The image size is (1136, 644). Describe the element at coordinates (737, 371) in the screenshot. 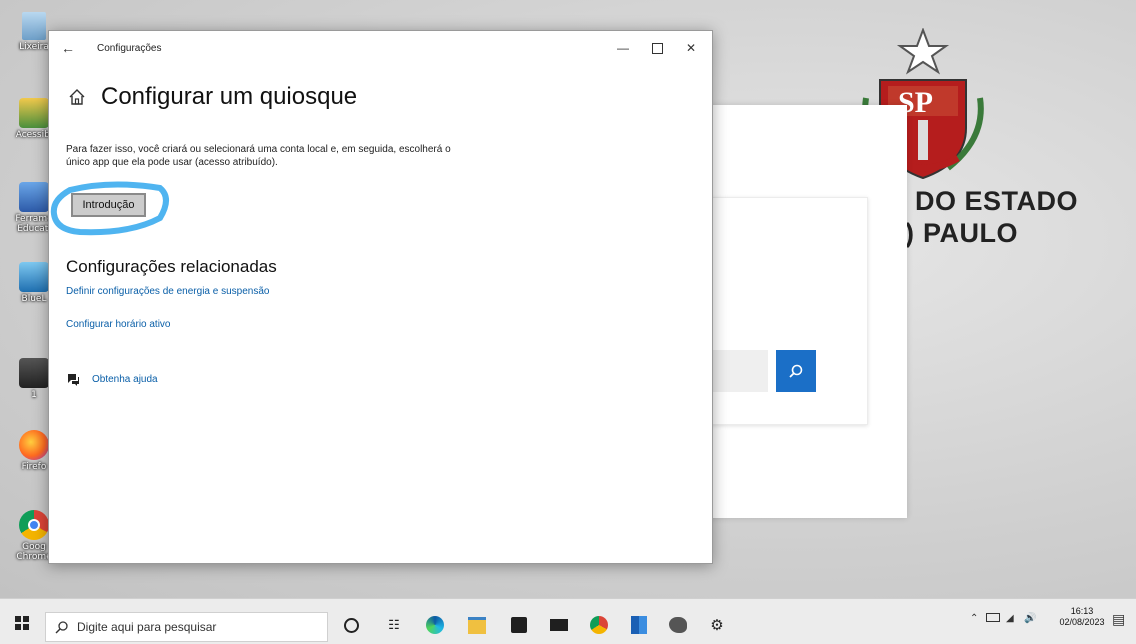

I see `background-search-input` at that location.